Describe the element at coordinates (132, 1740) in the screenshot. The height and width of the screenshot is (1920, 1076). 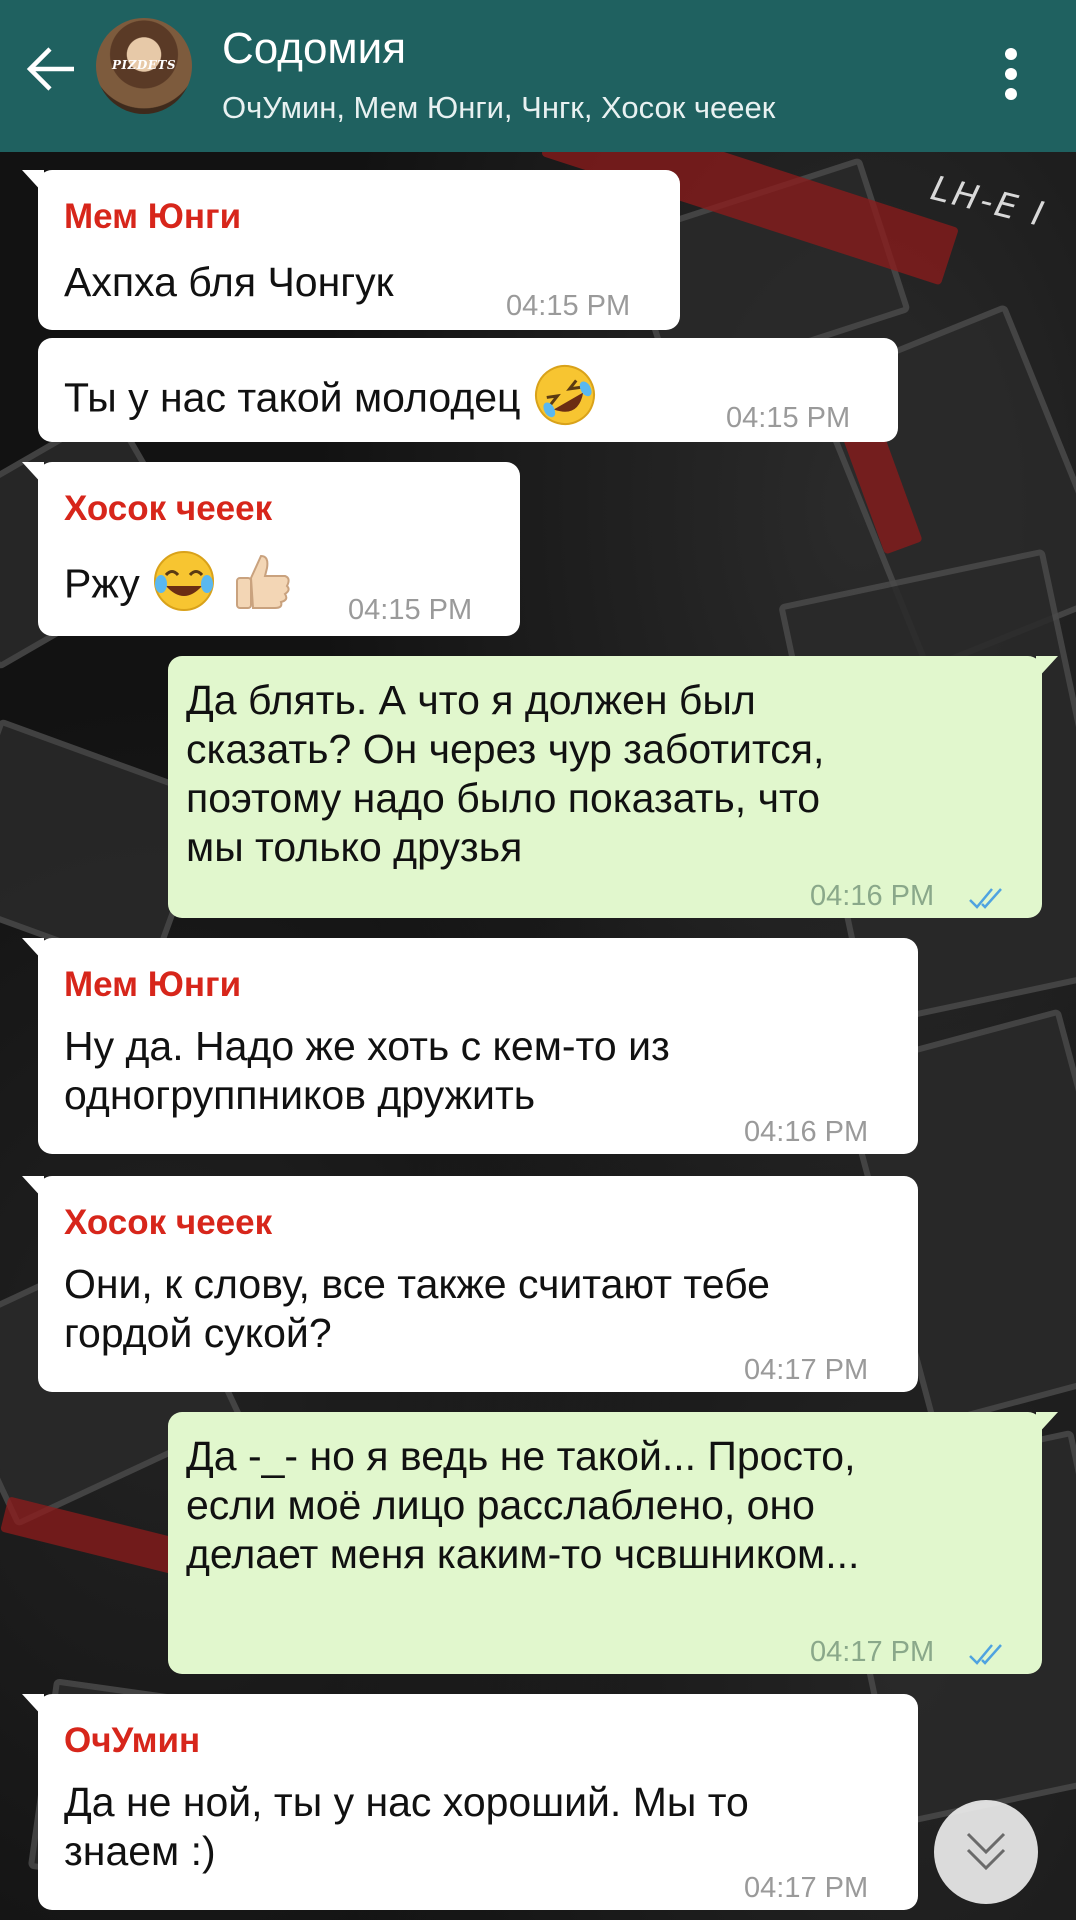
I see `message-sender: ОчУмин` at that location.